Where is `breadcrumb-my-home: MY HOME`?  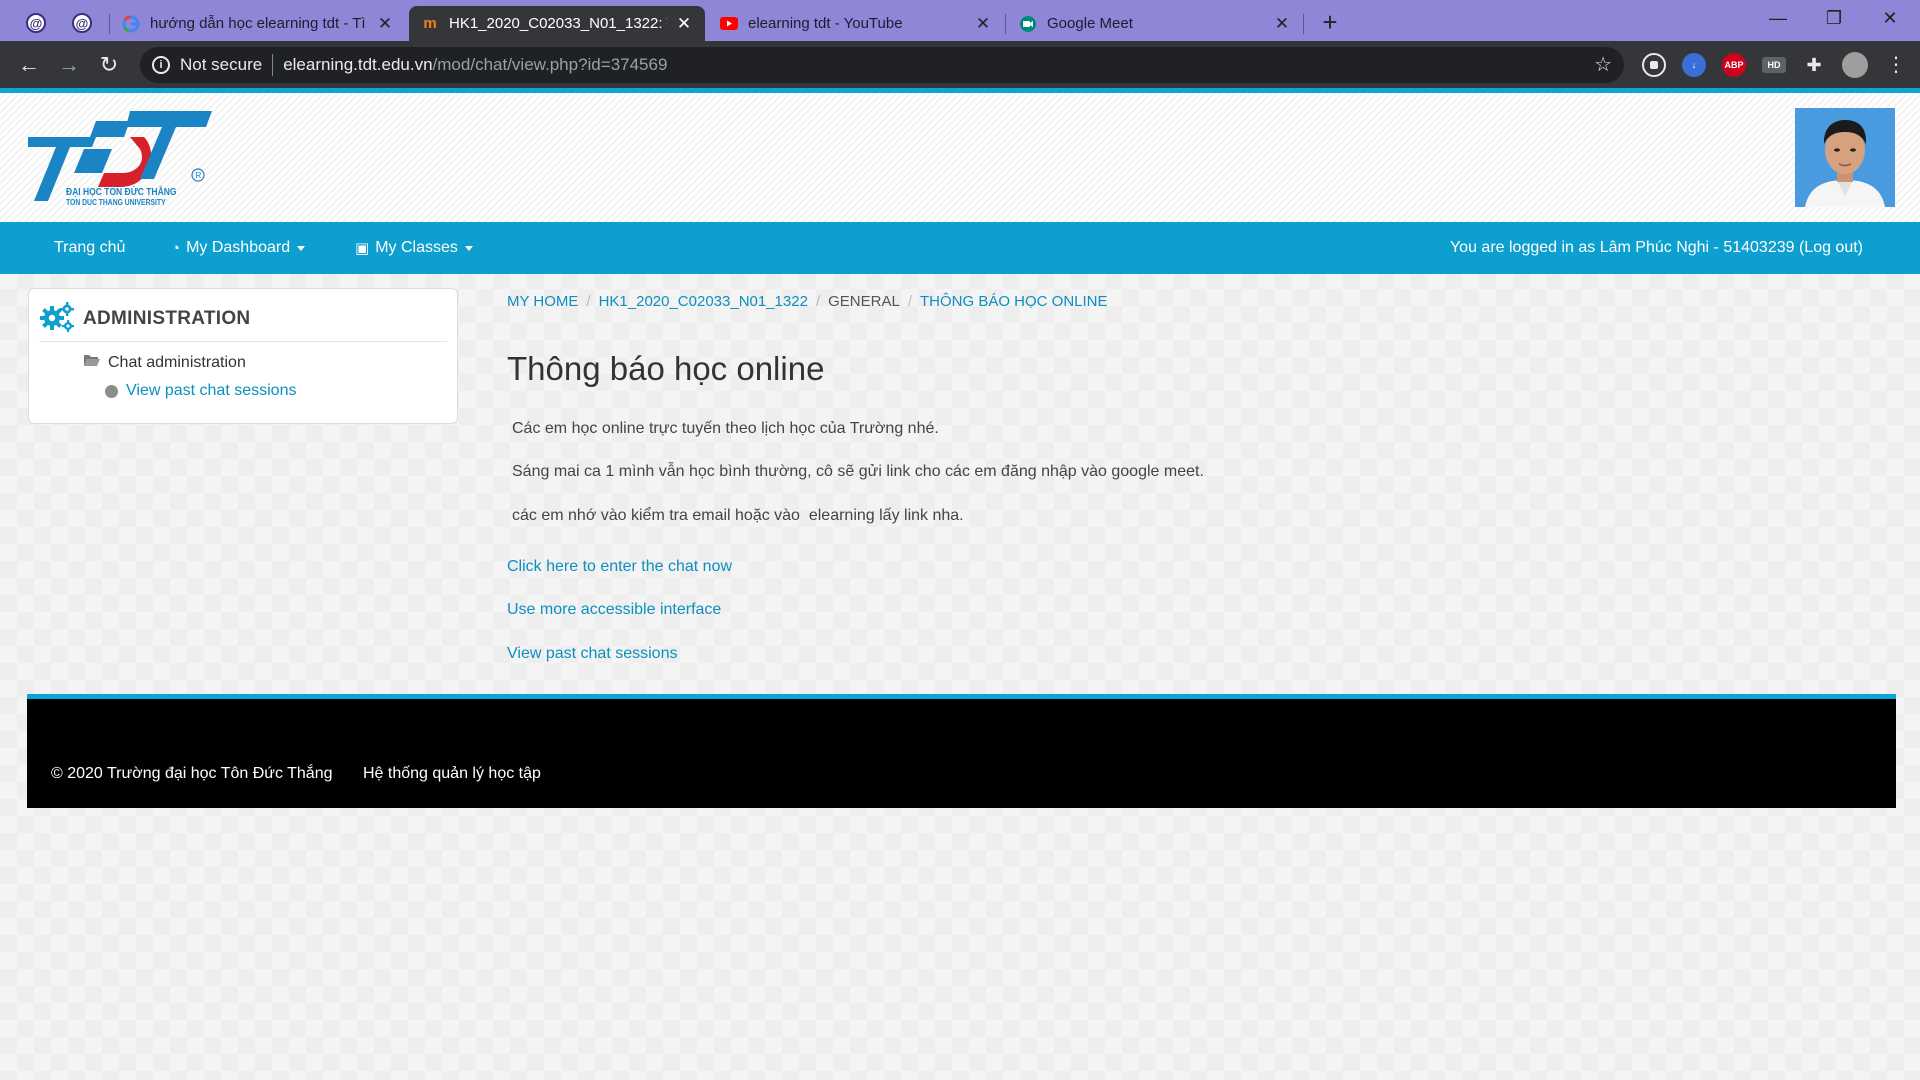
breadcrumb-my-home: MY HOME is located at coordinates (542, 301).